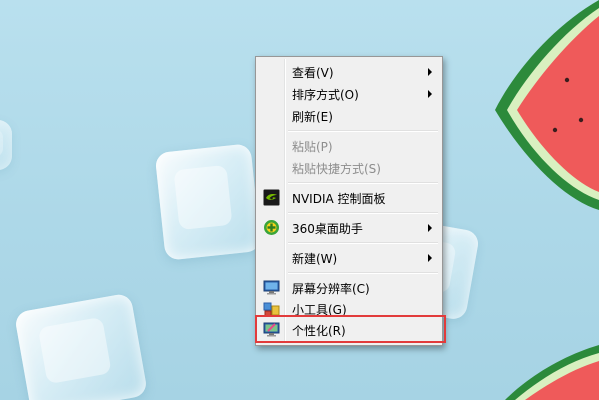 The width and height of the screenshot is (599, 400). I want to click on screen-resolution-icon, so click(271, 287).